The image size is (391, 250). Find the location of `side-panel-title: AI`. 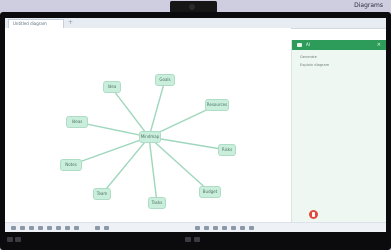

side-panel-title: AI is located at coordinates (308, 44).